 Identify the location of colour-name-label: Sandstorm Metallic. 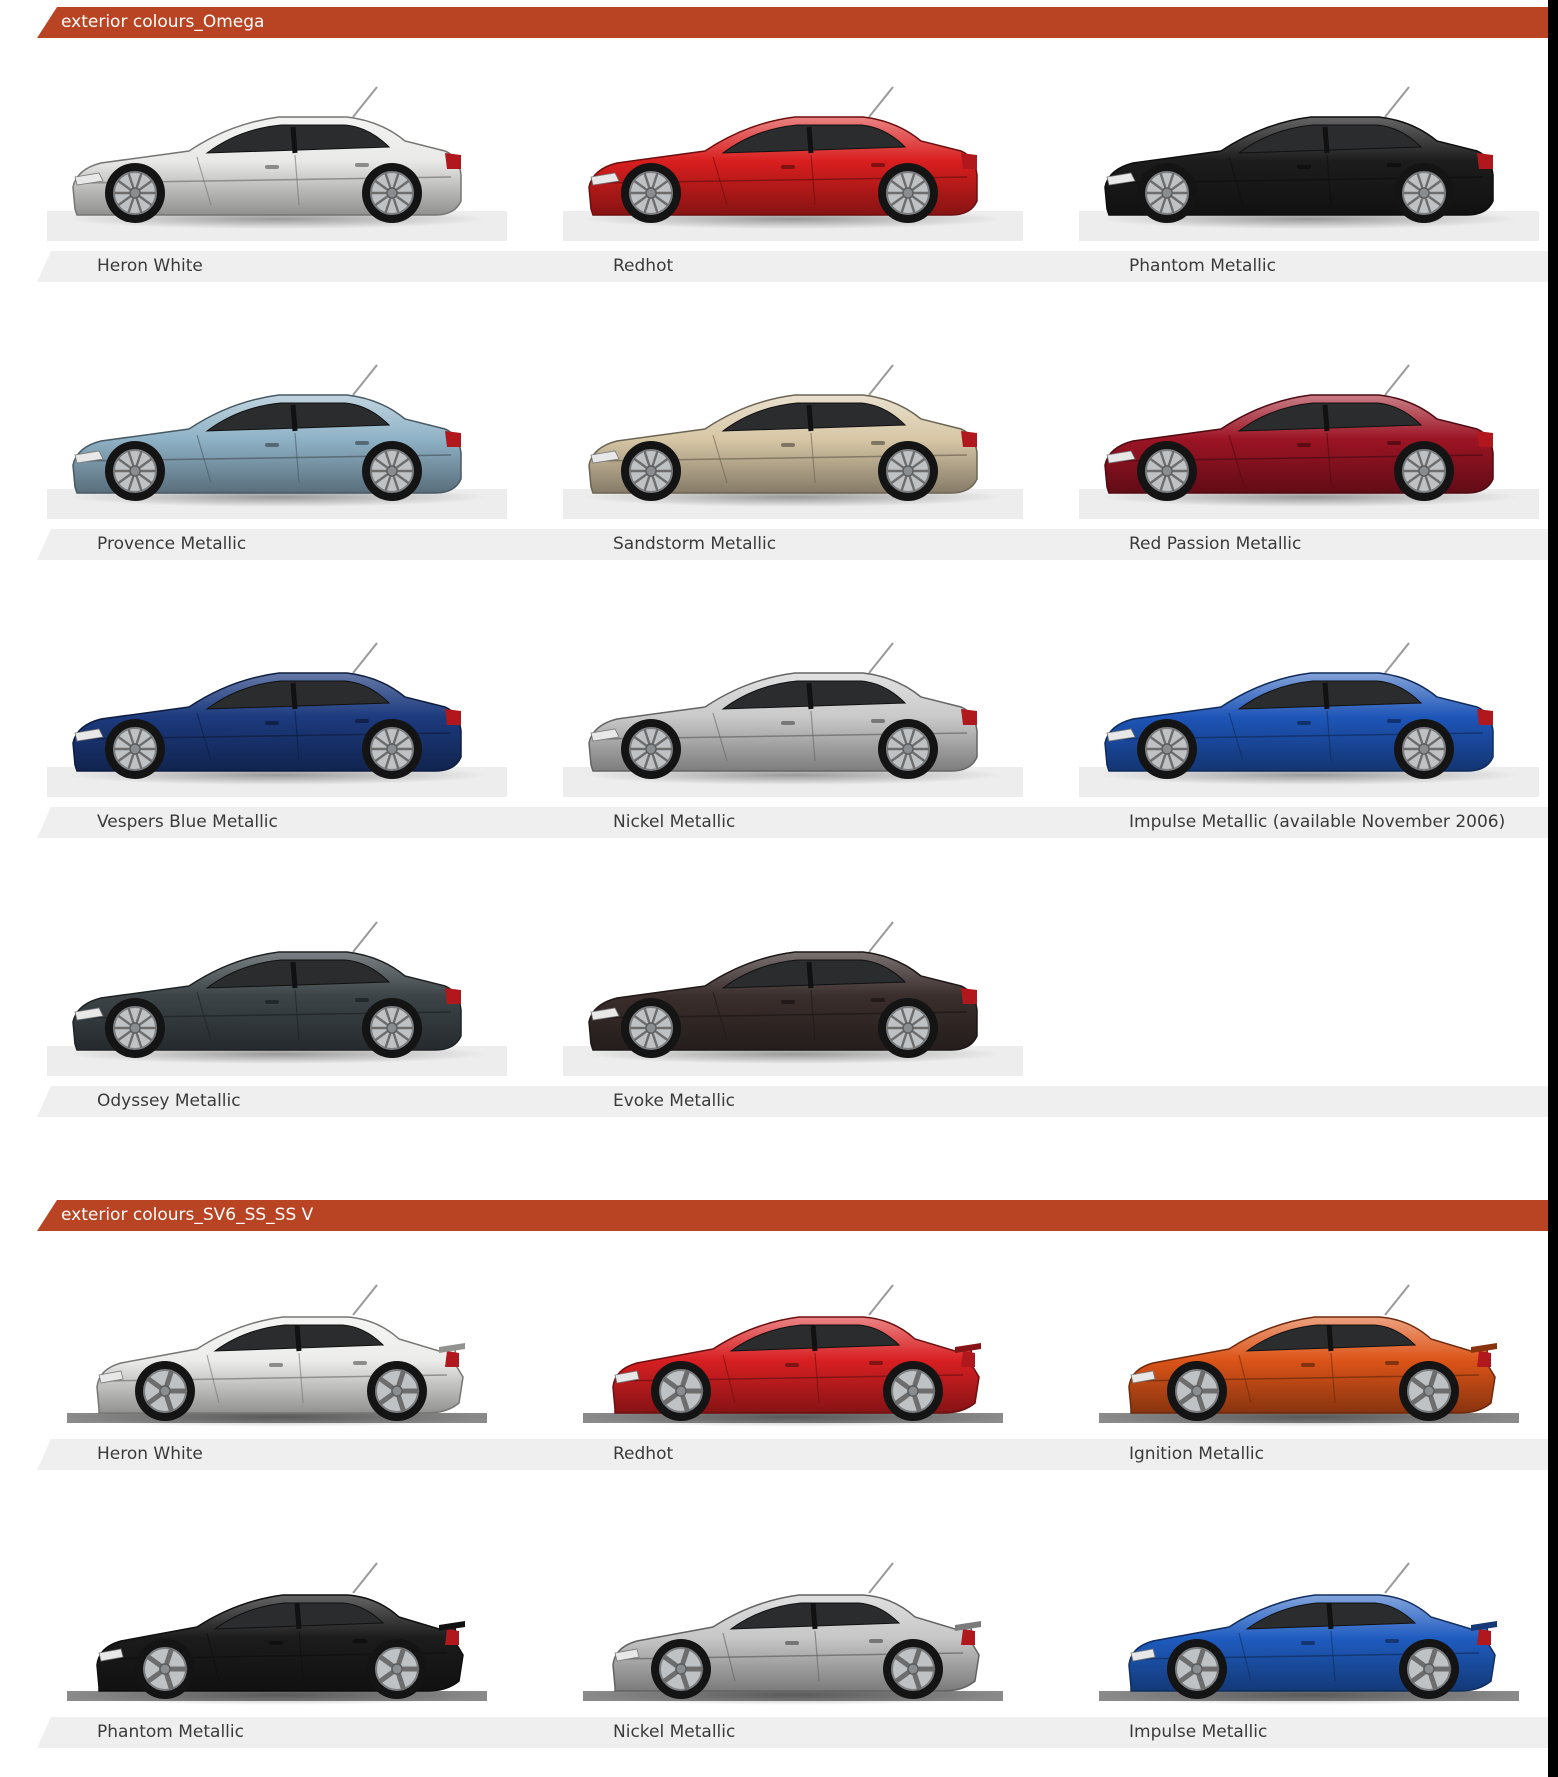
(695, 544).